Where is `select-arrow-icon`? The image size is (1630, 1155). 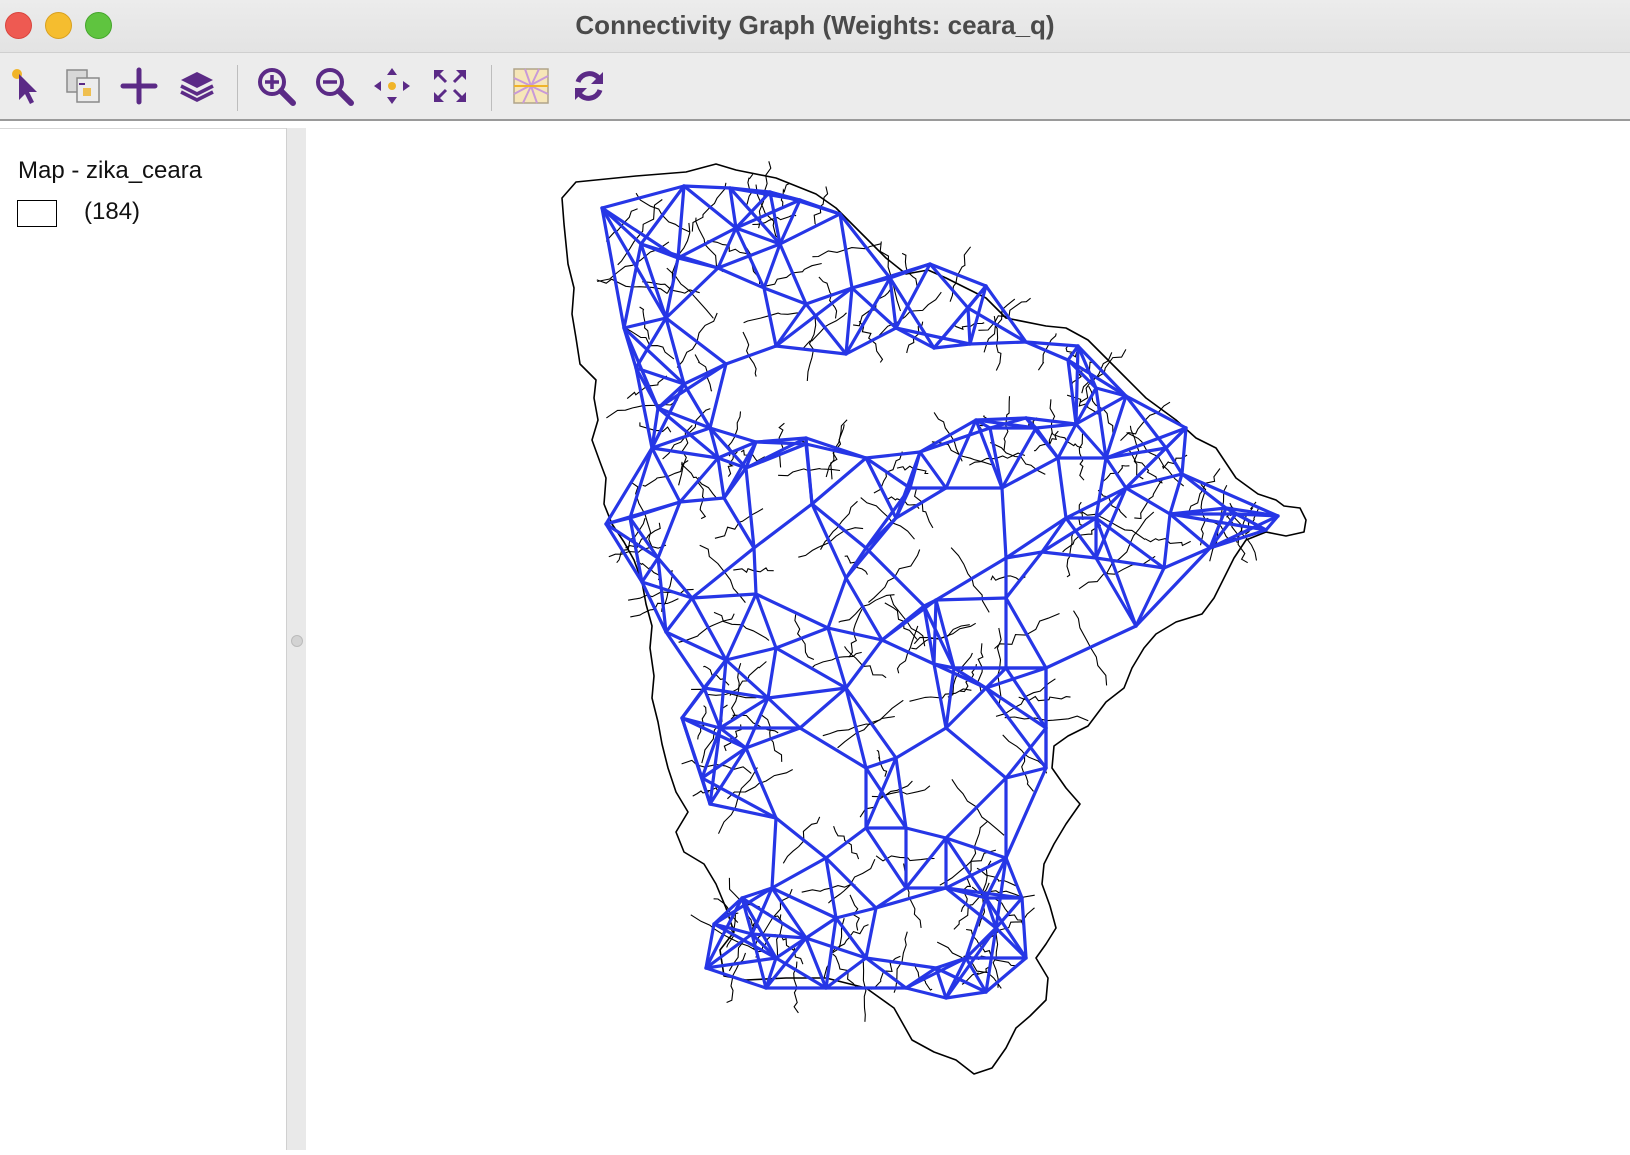
select-arrow-icon is located at coordinates (24, 86).